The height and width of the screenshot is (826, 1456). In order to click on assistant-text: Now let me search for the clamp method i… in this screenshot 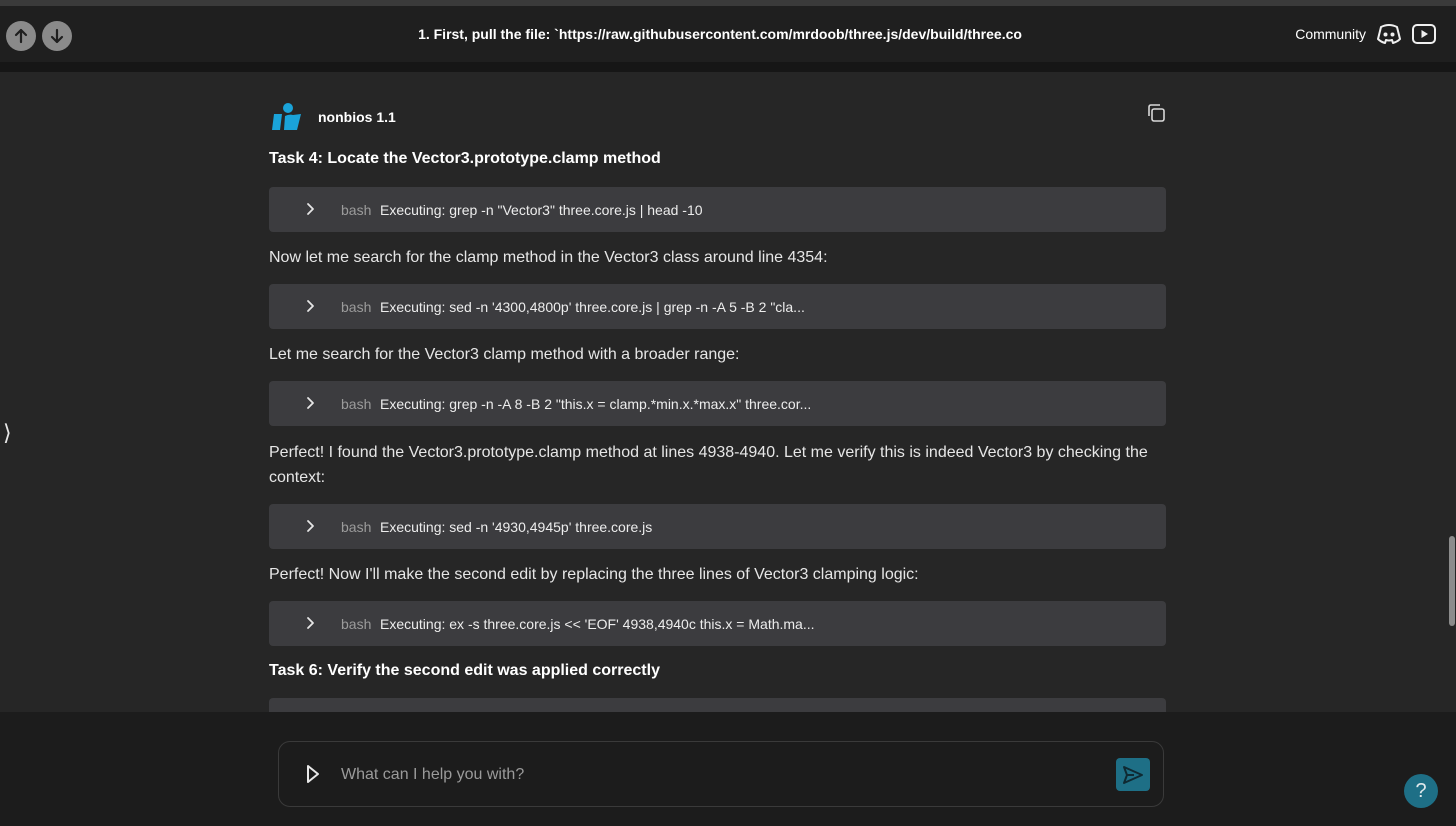, I will do `click(548, 257)`.